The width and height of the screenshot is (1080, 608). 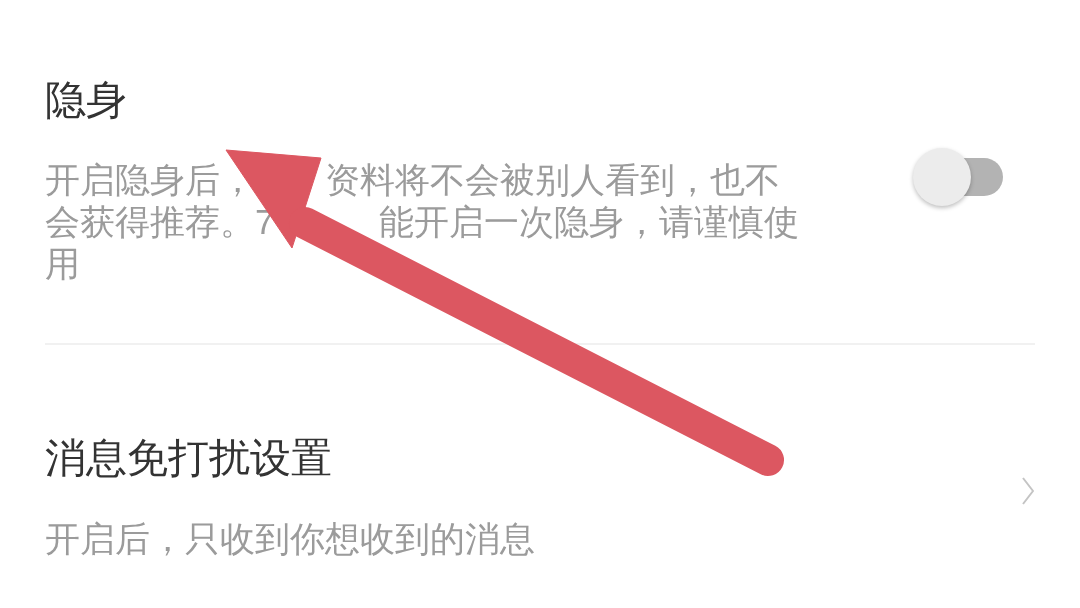 What do you see at coordinates (290, 539) in the screenshot?
I see `setting-description: 开启后，只收到你想收到的消息` at bounding box center [290, 539].